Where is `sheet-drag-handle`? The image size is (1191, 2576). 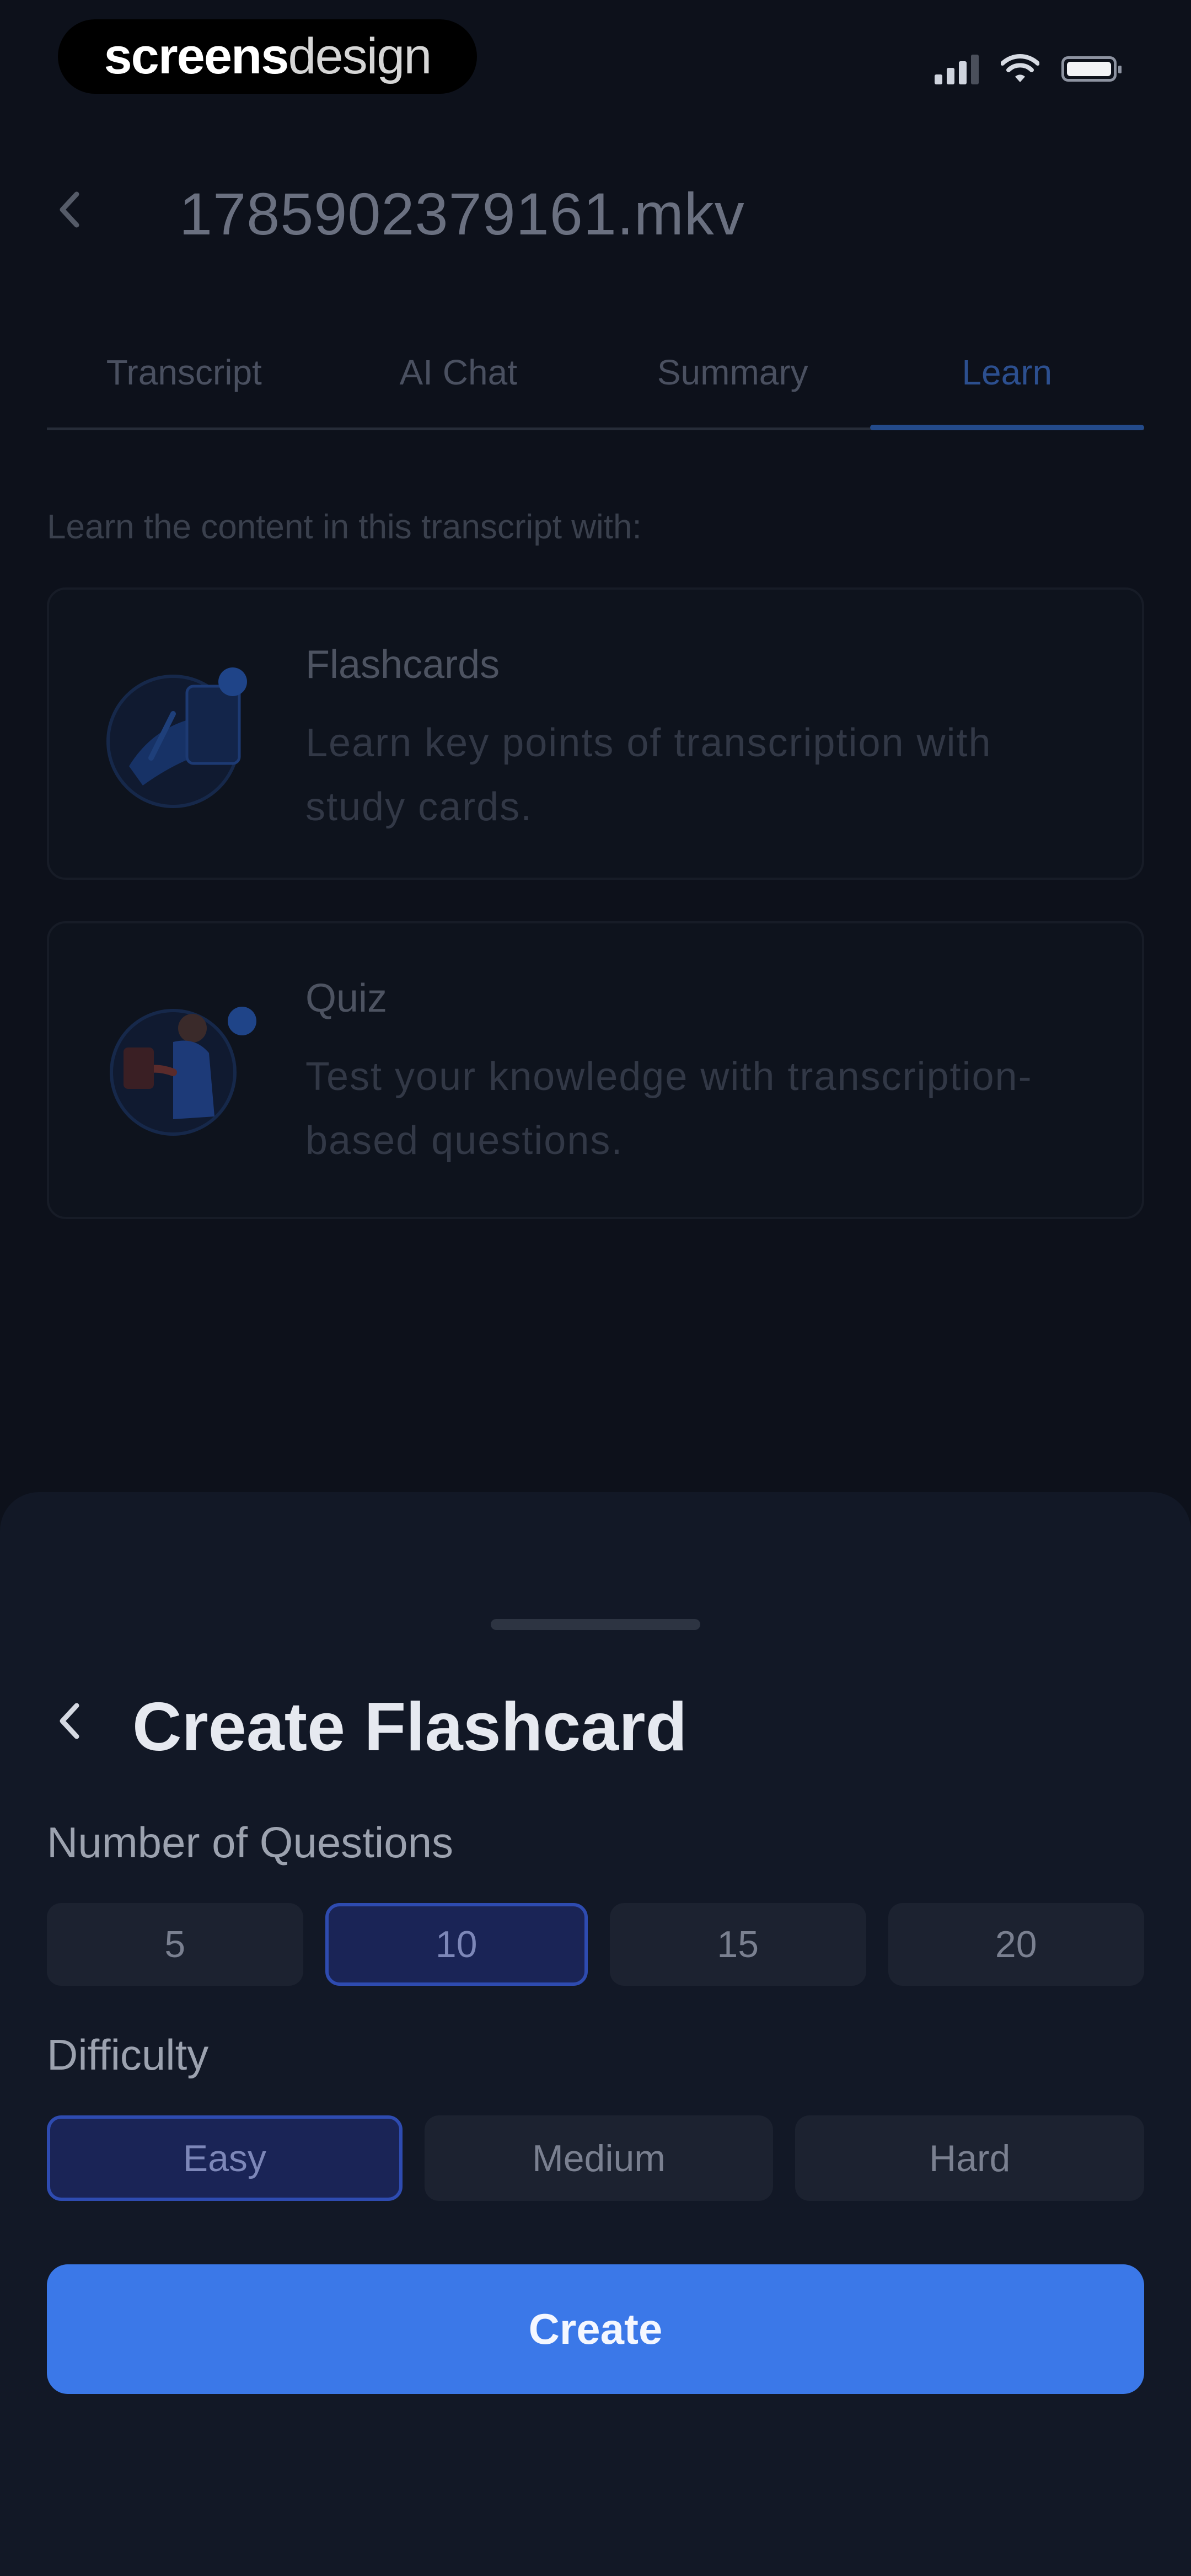 sheet-drag-handle is located at coordinates (595, 1624).